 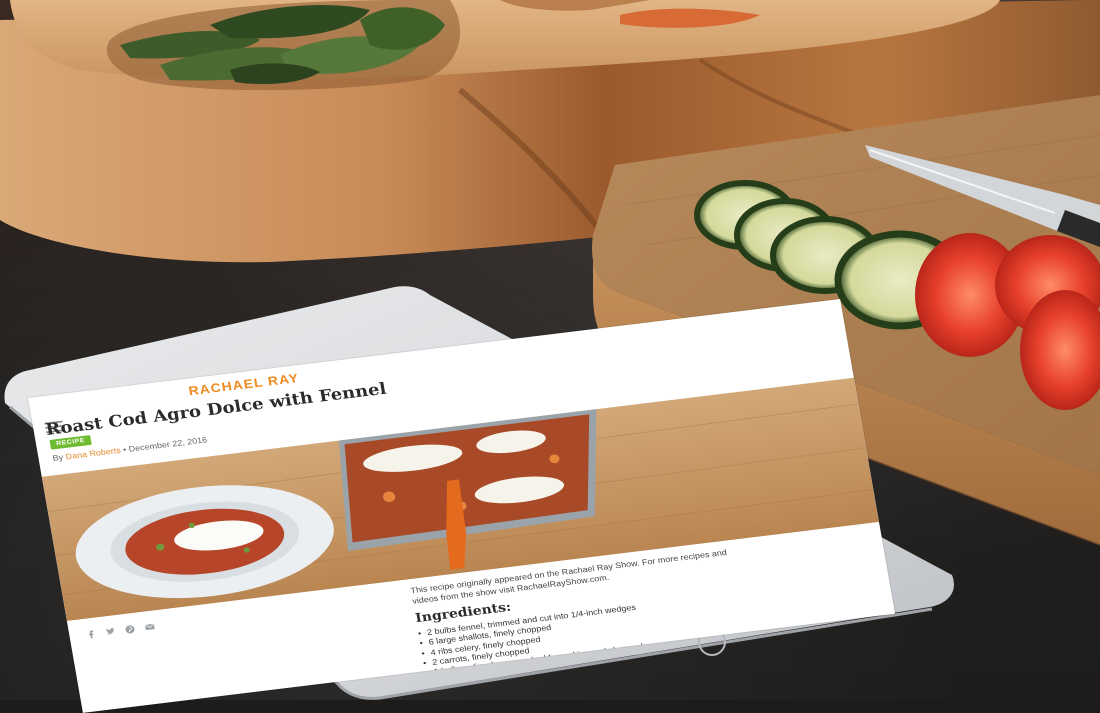 What do you see at coordinates (149, 625) in the screenshot?
I see `email-icon` at bounding box center [149, 625].